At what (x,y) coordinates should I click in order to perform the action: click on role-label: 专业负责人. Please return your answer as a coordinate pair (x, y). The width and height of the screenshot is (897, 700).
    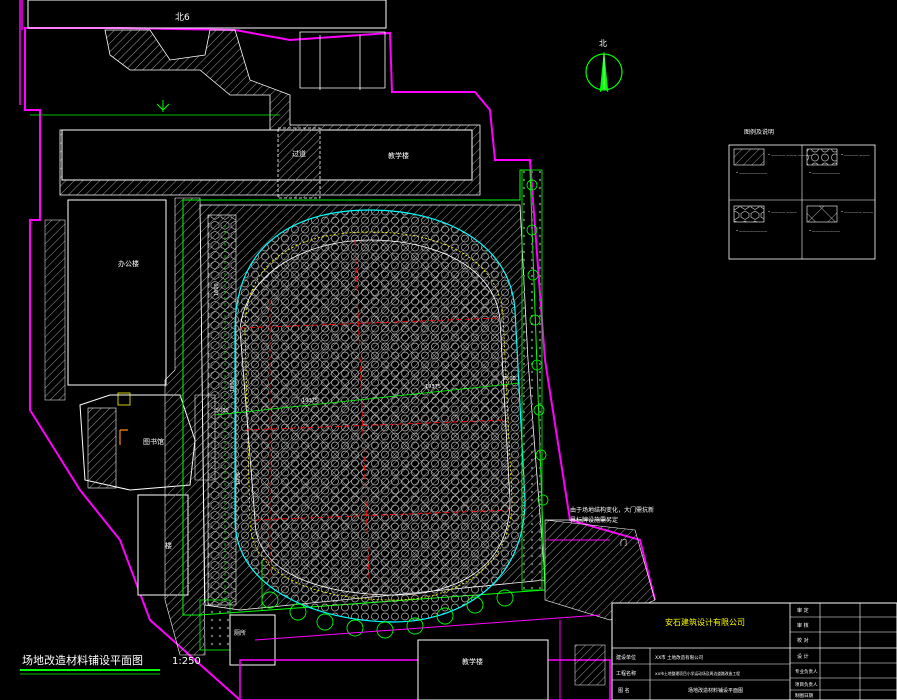
    Looking at the image, I should click on (806, 671).